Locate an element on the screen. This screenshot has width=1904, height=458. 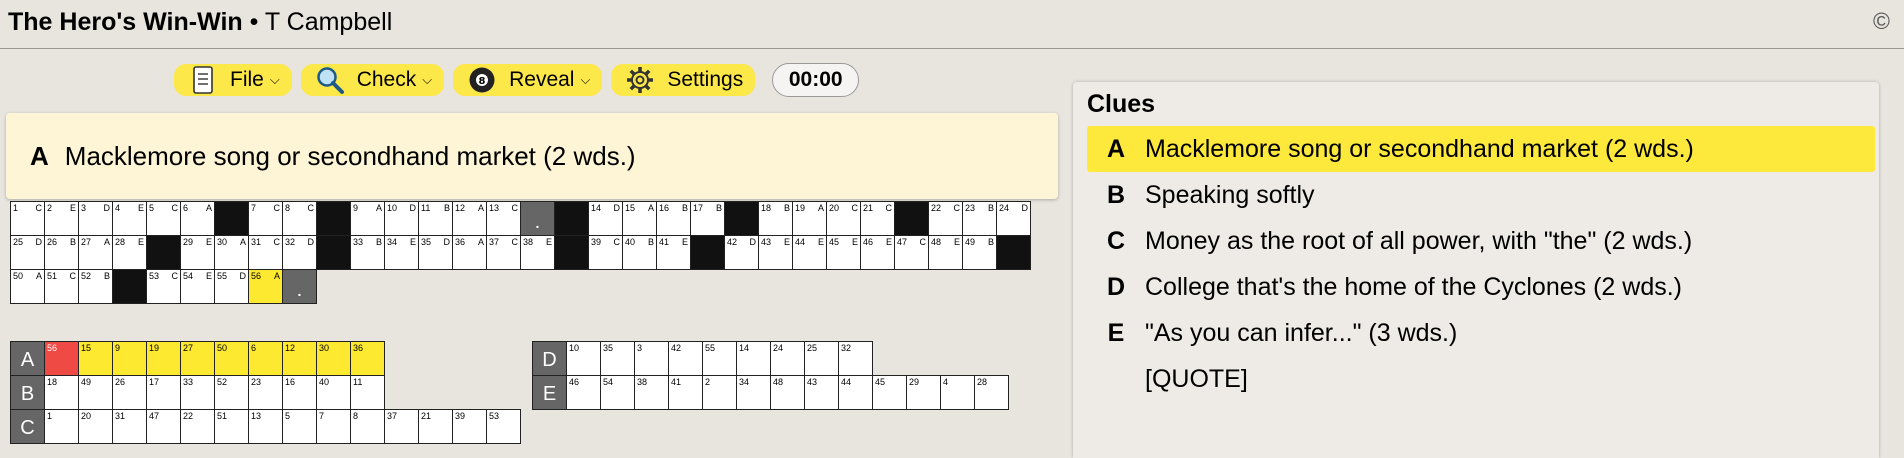
answer-cell: 40 is located at coordinates (333, 392).